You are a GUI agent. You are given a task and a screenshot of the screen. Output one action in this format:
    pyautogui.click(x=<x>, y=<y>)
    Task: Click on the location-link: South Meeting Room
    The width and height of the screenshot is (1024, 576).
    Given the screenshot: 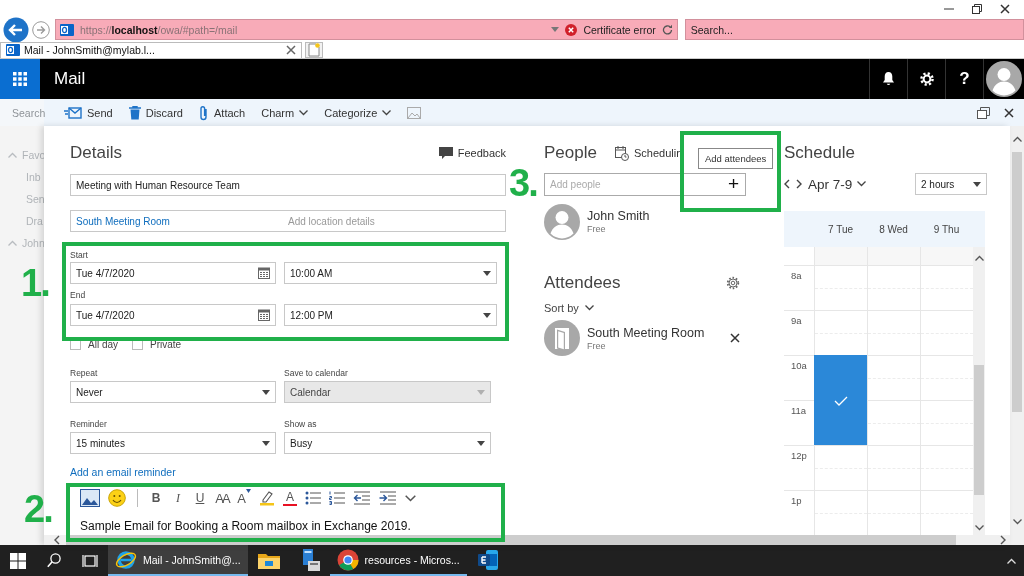 What is the action you would take?
    pyautogui.click(x=182, y=221)
    